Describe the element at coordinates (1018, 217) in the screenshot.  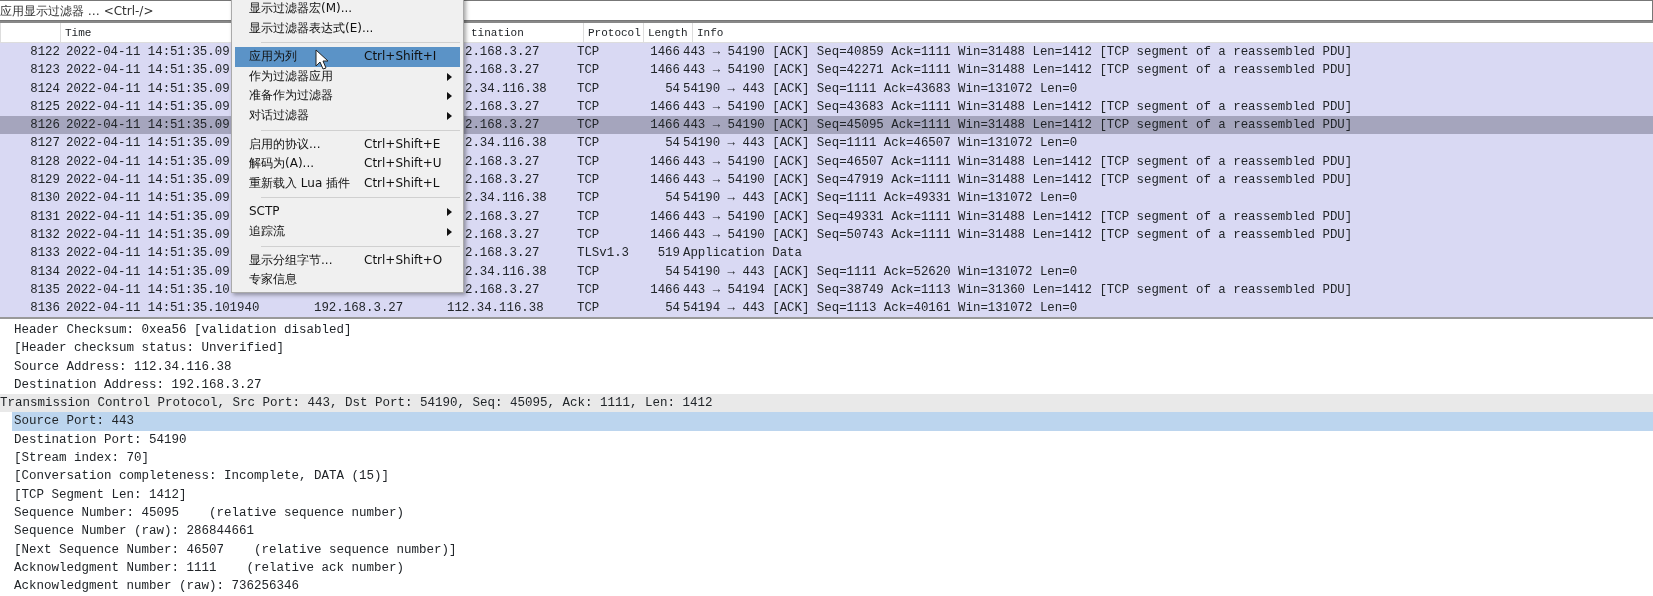
I see `table-cell-text: 443 → 54190 [ACK] Seq=49331 Ack=1111 Win=31488 Len=1412 [TCP segment of a reassembled PDU]` at that location.